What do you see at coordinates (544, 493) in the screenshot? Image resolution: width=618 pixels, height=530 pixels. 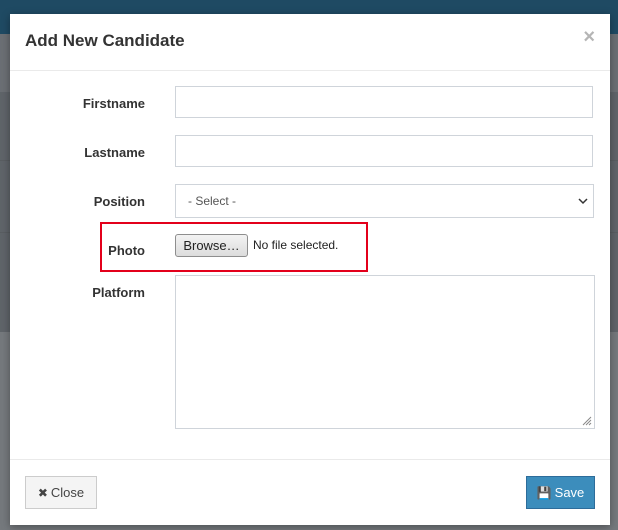 I see `save-icon: 💾` at bounding box center [544, 493].